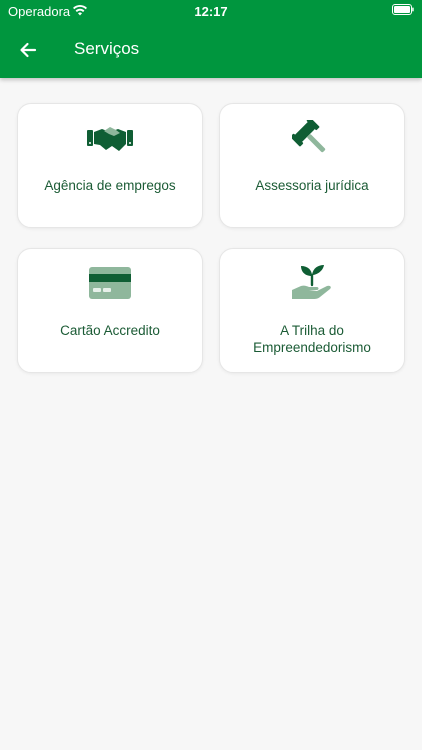  Describe the element at coordinates (312, 165) in the screenshot. I see `service-card-assessoria-juridica: Assessoria jurídica` at that location.